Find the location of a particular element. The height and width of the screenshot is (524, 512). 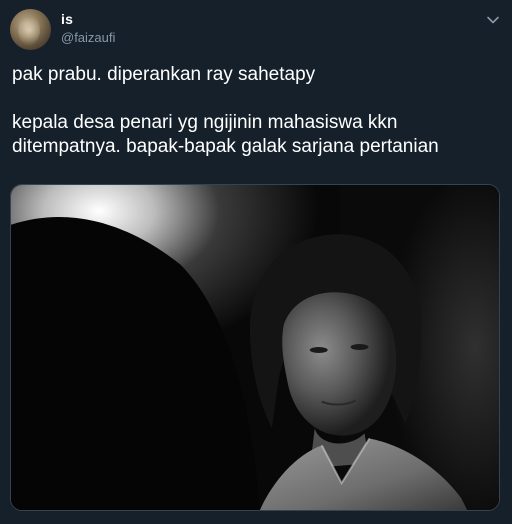

tweet-line: pak prabu. diperankan ray sahetapy is located at coordinates (164, 74).